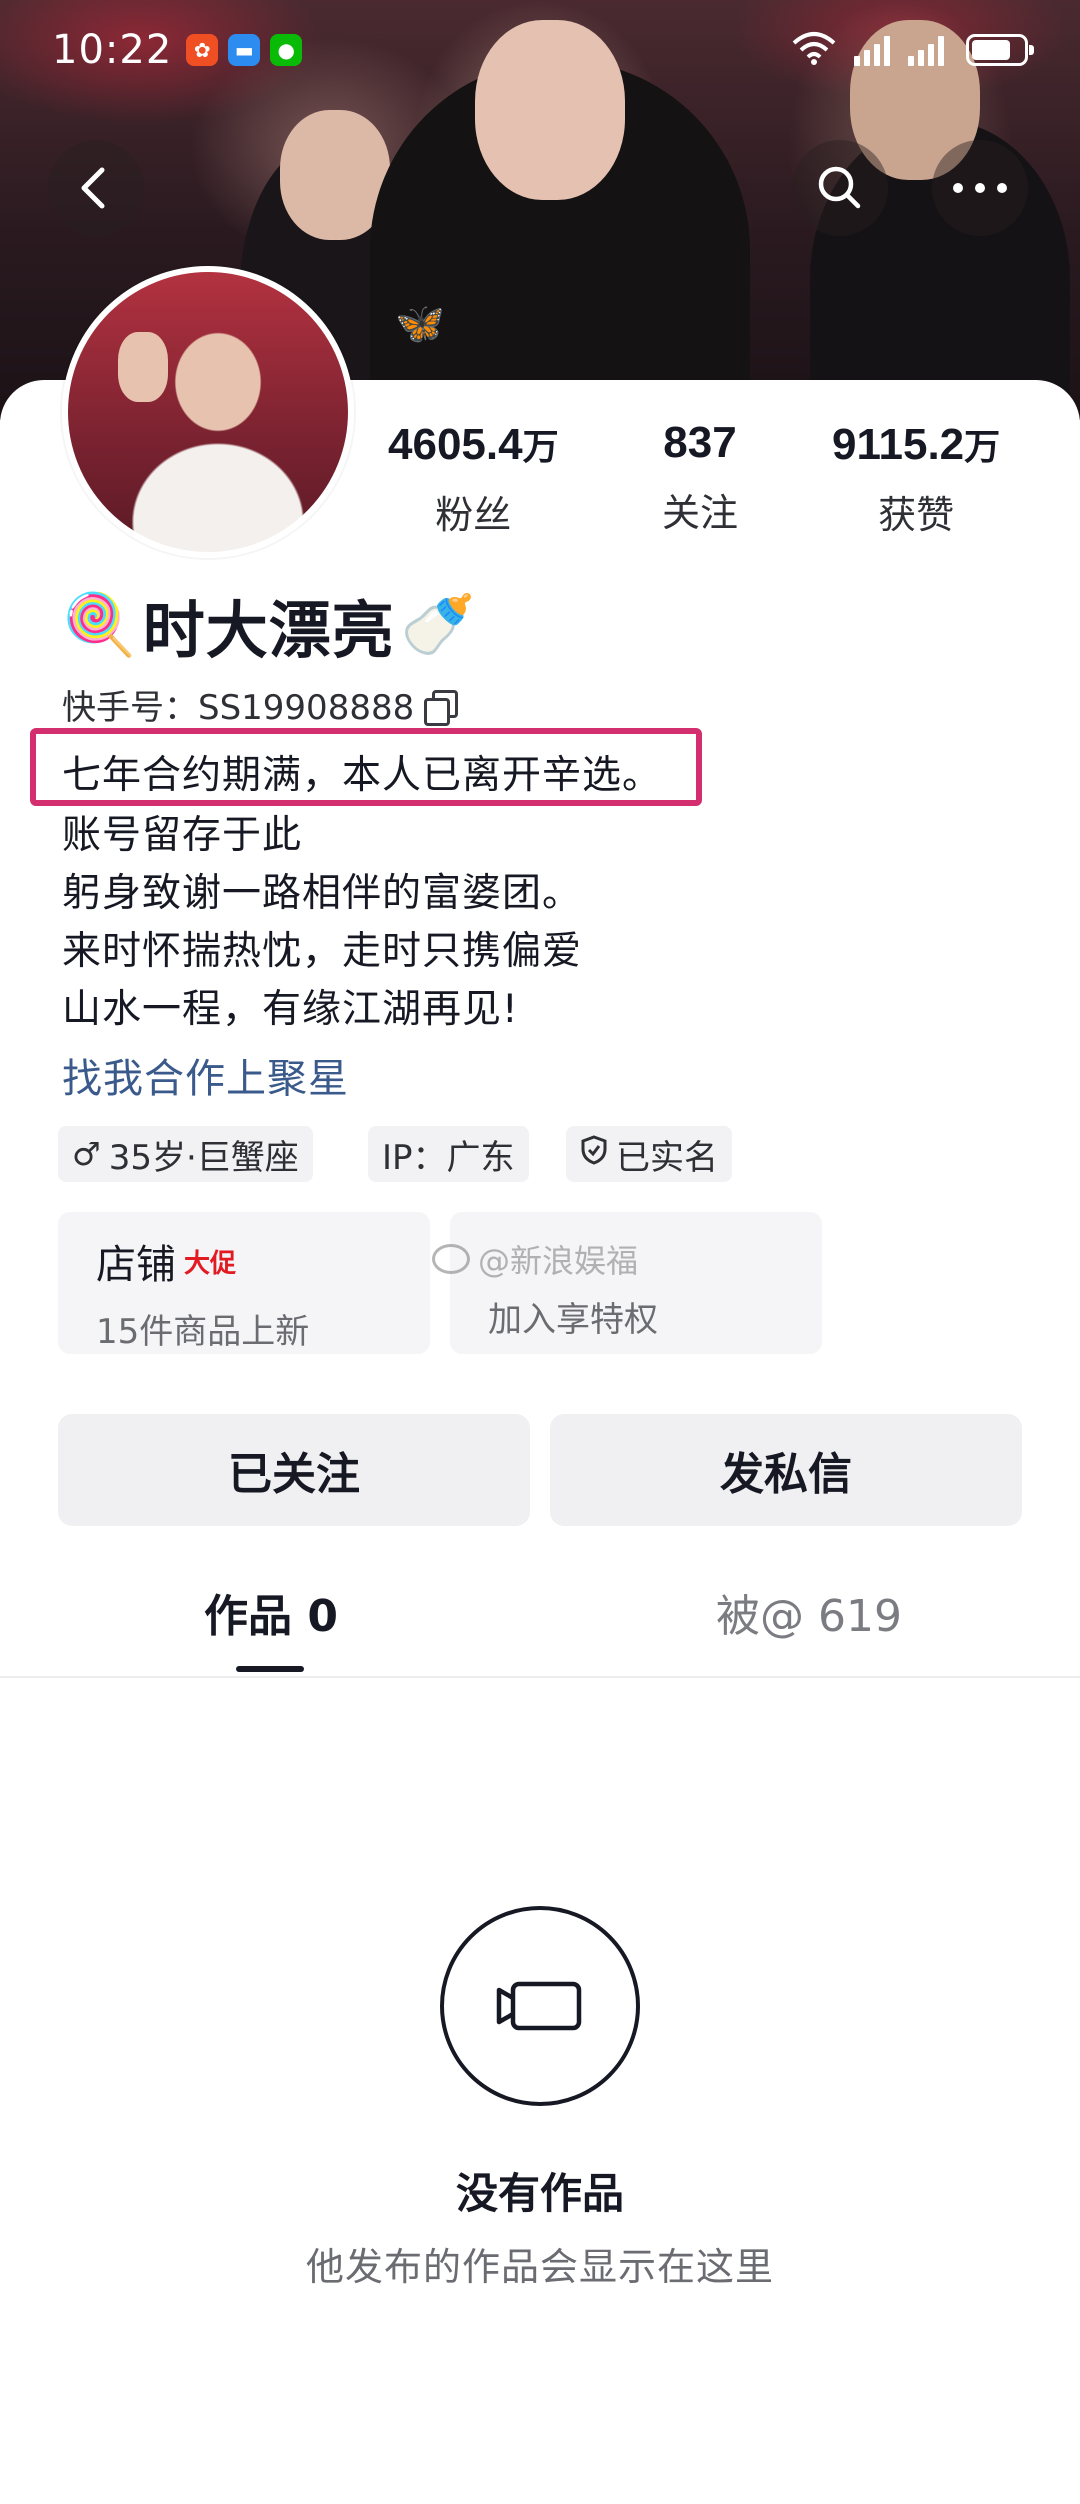 The image size is (1080, 2504). I want to click on profile-name-row: 🍭 时大漂亮 🍼, so click(268, 625).